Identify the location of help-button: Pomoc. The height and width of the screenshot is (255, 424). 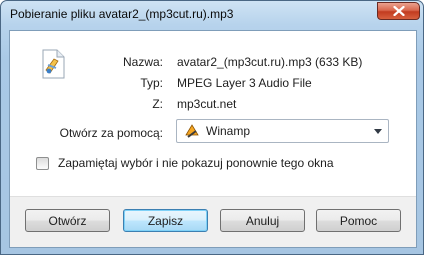
(358, 220).